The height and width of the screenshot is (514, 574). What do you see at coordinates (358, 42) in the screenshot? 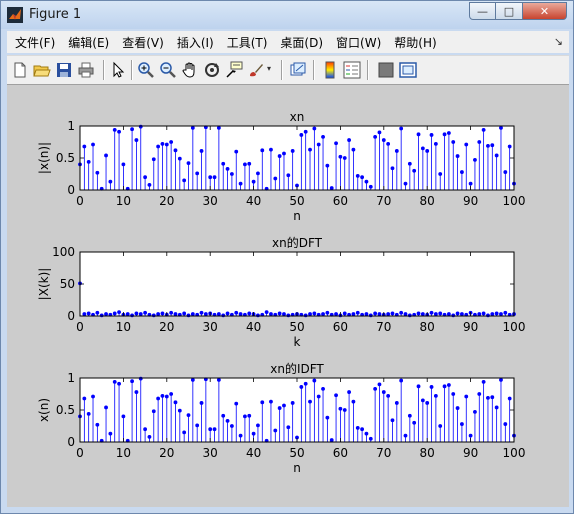
I see `menu-window: 窗口(W)` at bounding box center [358, 42].